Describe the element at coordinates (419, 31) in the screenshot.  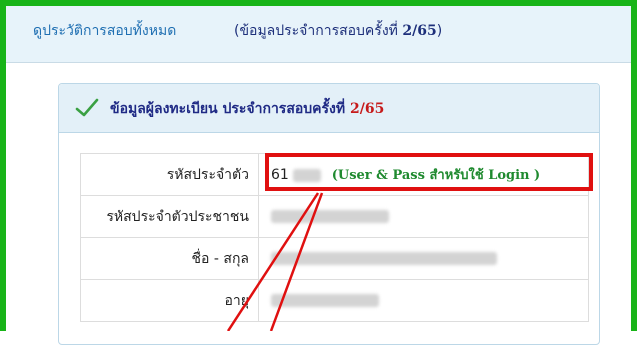
I see `history-note-round: 2/65` at that location.